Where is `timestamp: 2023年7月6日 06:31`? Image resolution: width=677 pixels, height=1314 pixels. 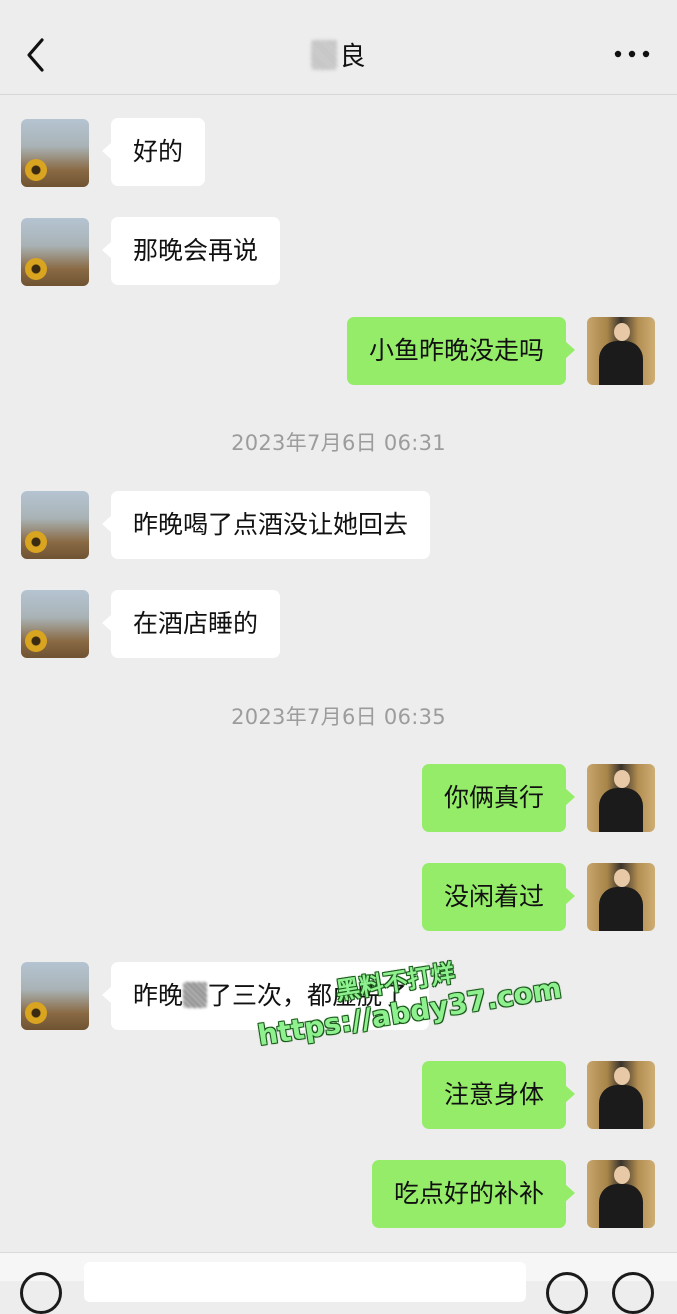 timestamp: 2023年7月6日 06:31 is located at coordinates (338, 443).